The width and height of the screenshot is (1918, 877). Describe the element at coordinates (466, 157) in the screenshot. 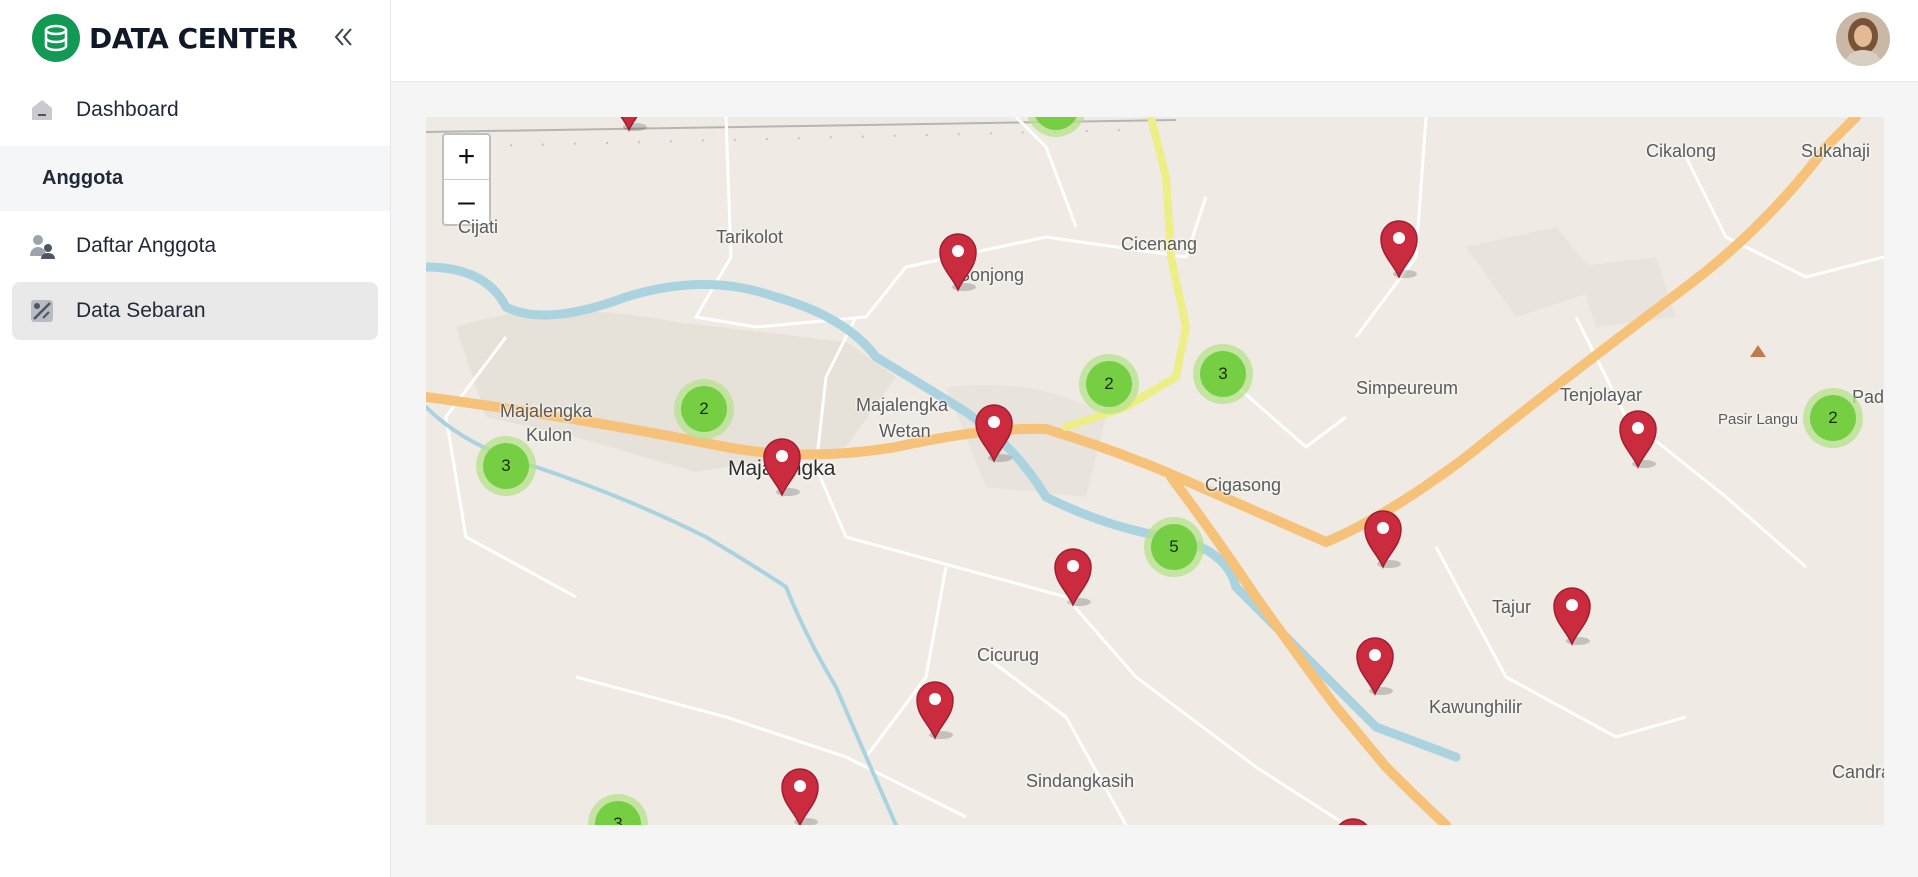

I see `zoom-in-button: +` at that location.